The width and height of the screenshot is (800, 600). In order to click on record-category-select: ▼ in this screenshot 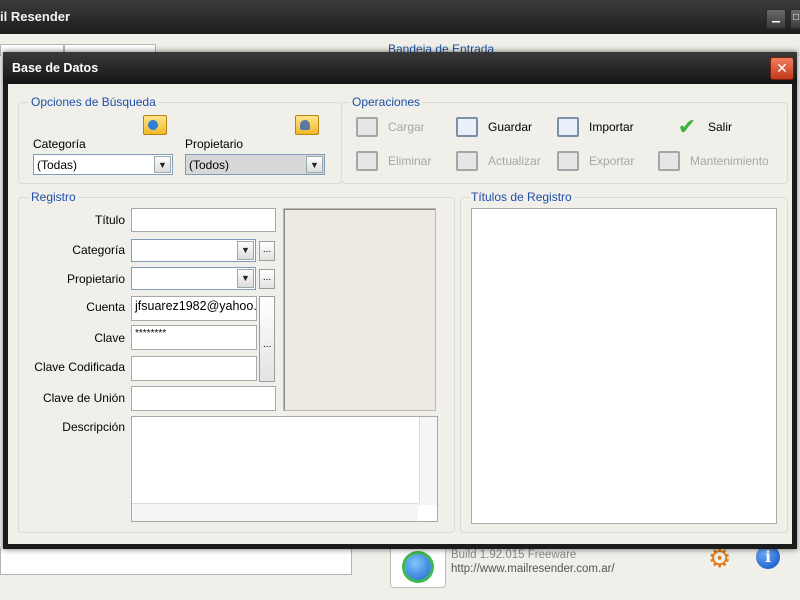, I will do `click(193, 250)`.